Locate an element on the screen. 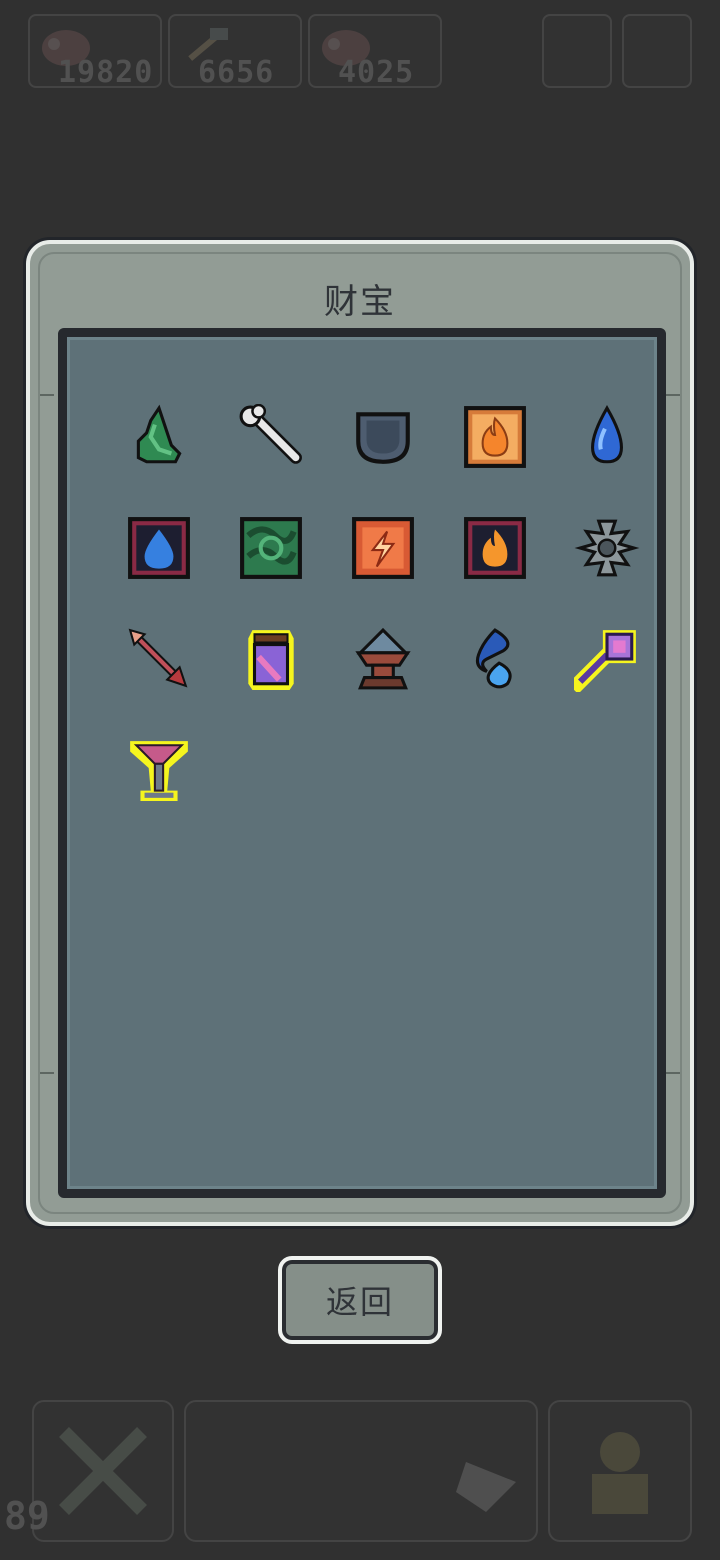 The width and height of the screenshot is (720, 1560). settings-button is located at coordinates (657, 51).